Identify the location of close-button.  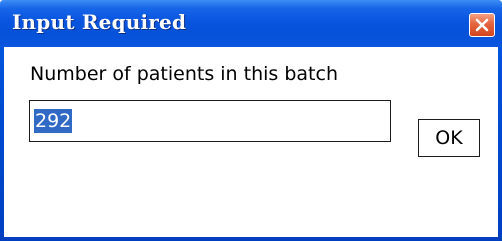
(482, 25).